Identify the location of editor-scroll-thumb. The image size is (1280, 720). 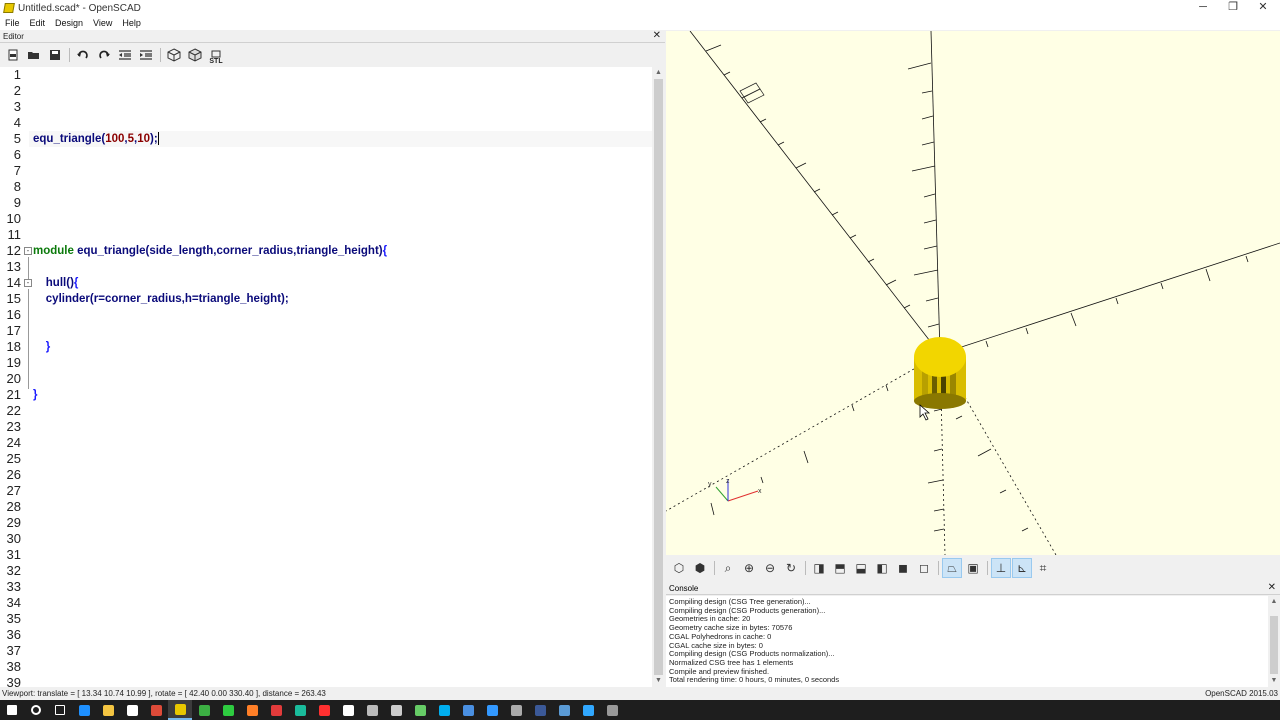
(658, 377).